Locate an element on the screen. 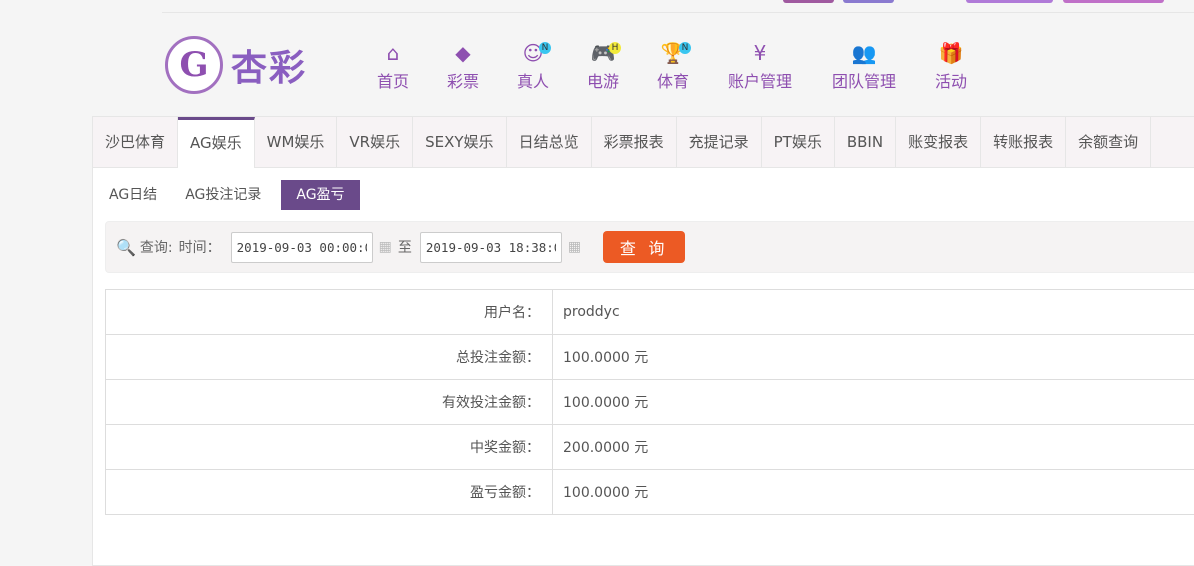 The image size is (1194, 566). tab: VR娱乐 is located at coordinates (375, 142).